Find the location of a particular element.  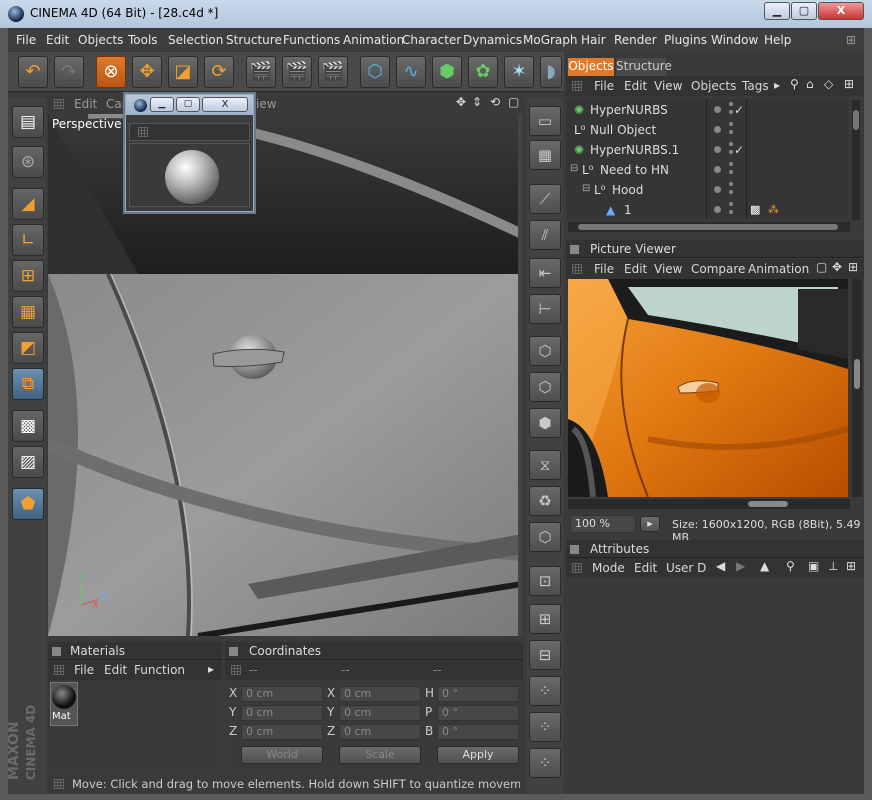

back-arrow-icon: ◀ is located at coordinates (720, 566).